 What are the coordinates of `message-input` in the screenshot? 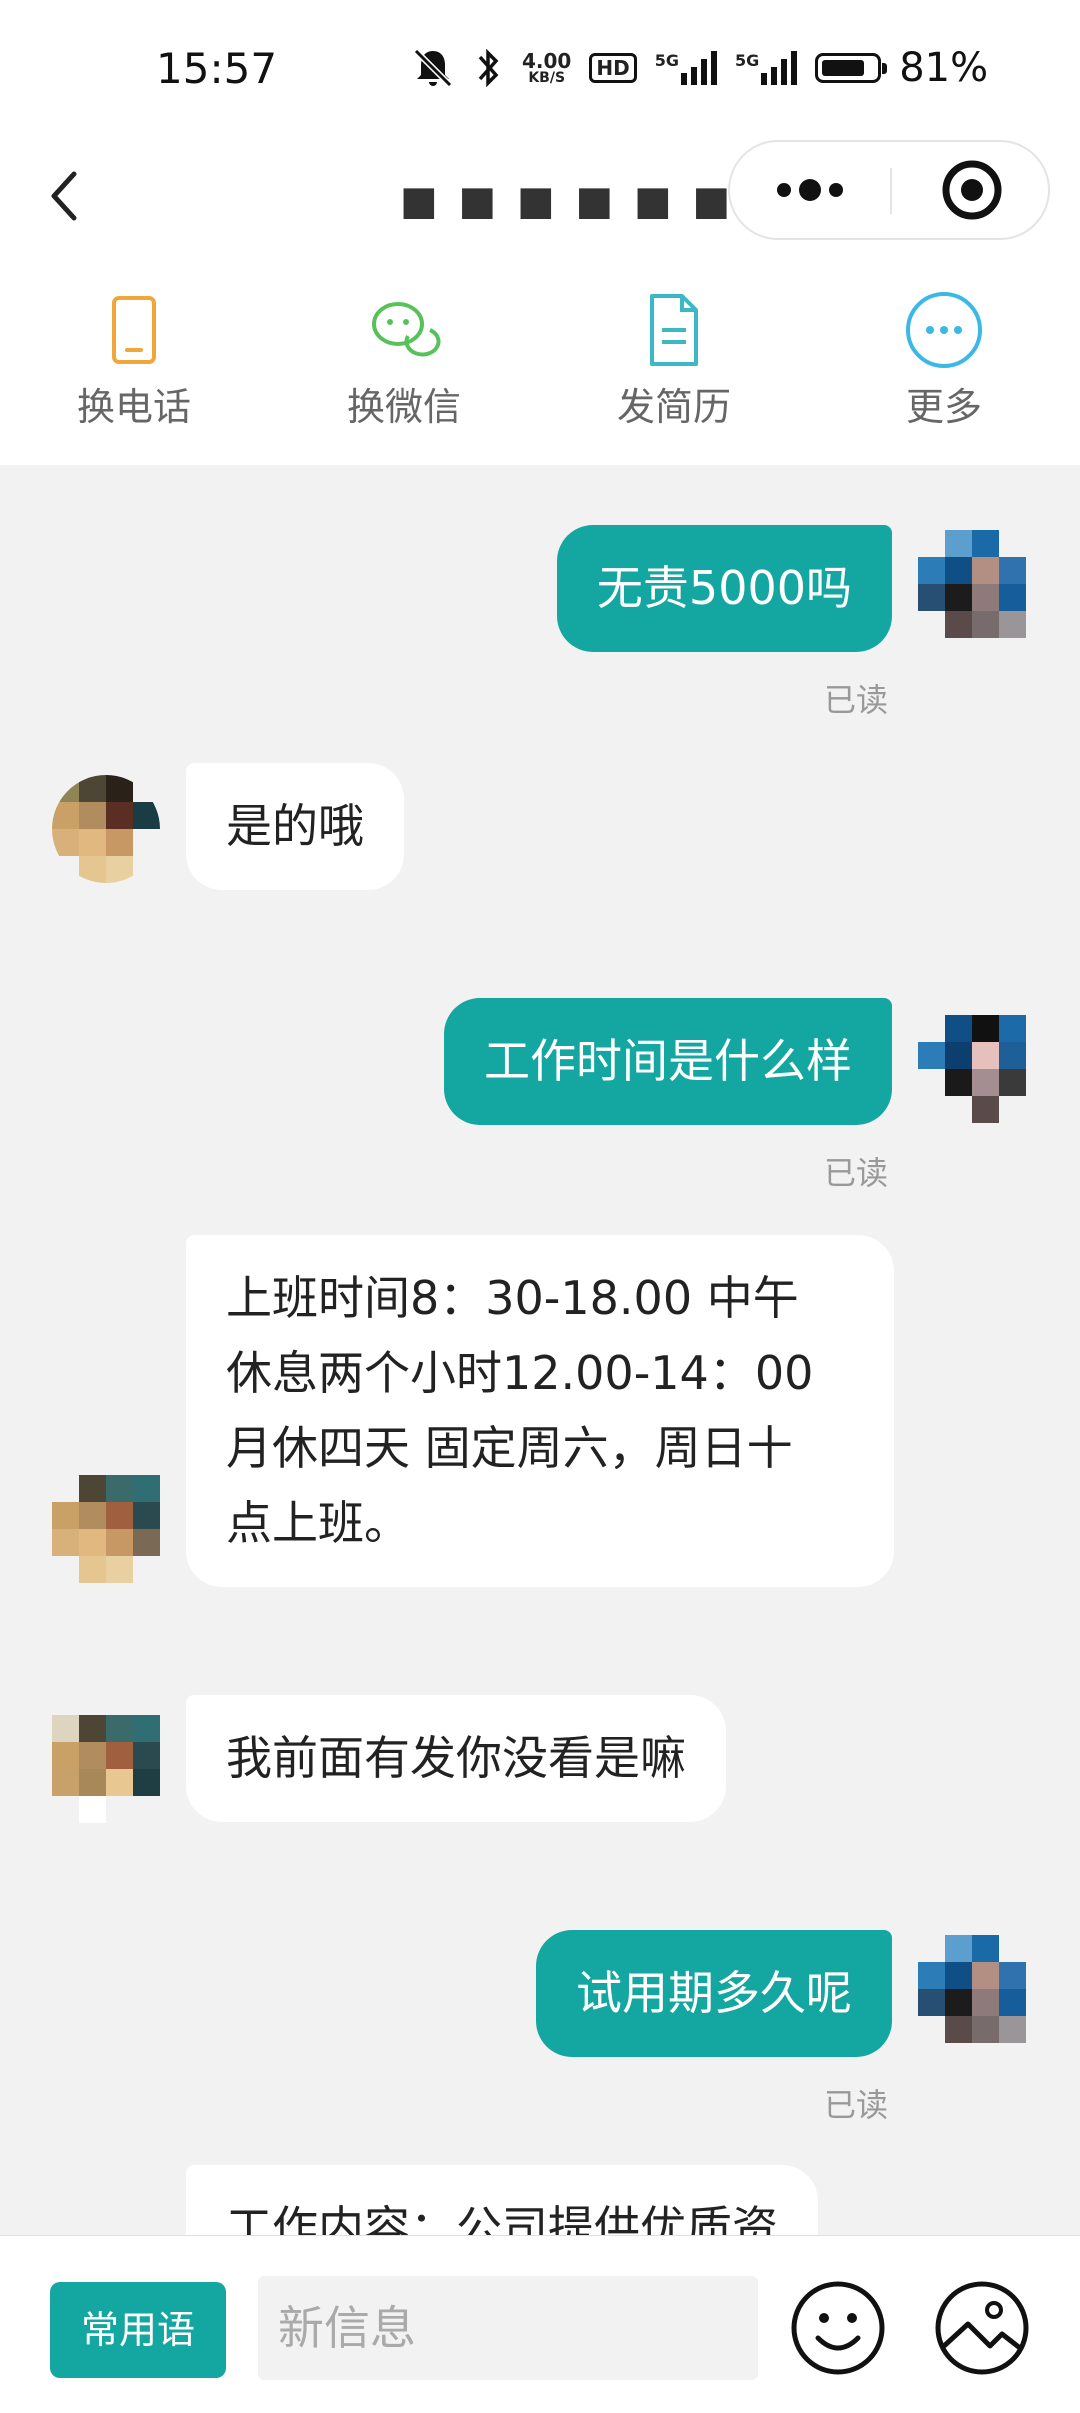 It's located at (508, 2328).